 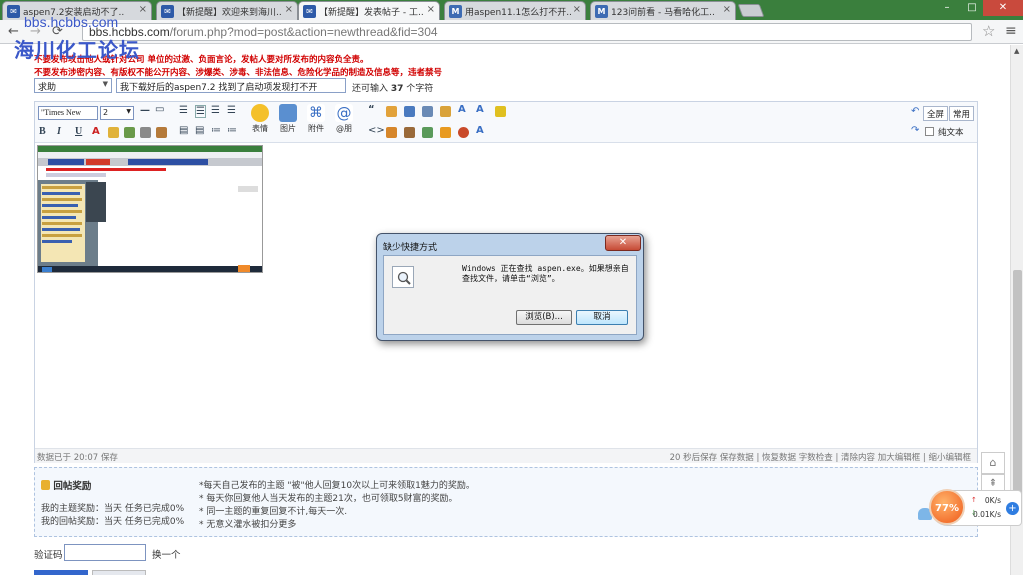 I want to click on scrollbar-thumb, so click(x=1017, y=392).